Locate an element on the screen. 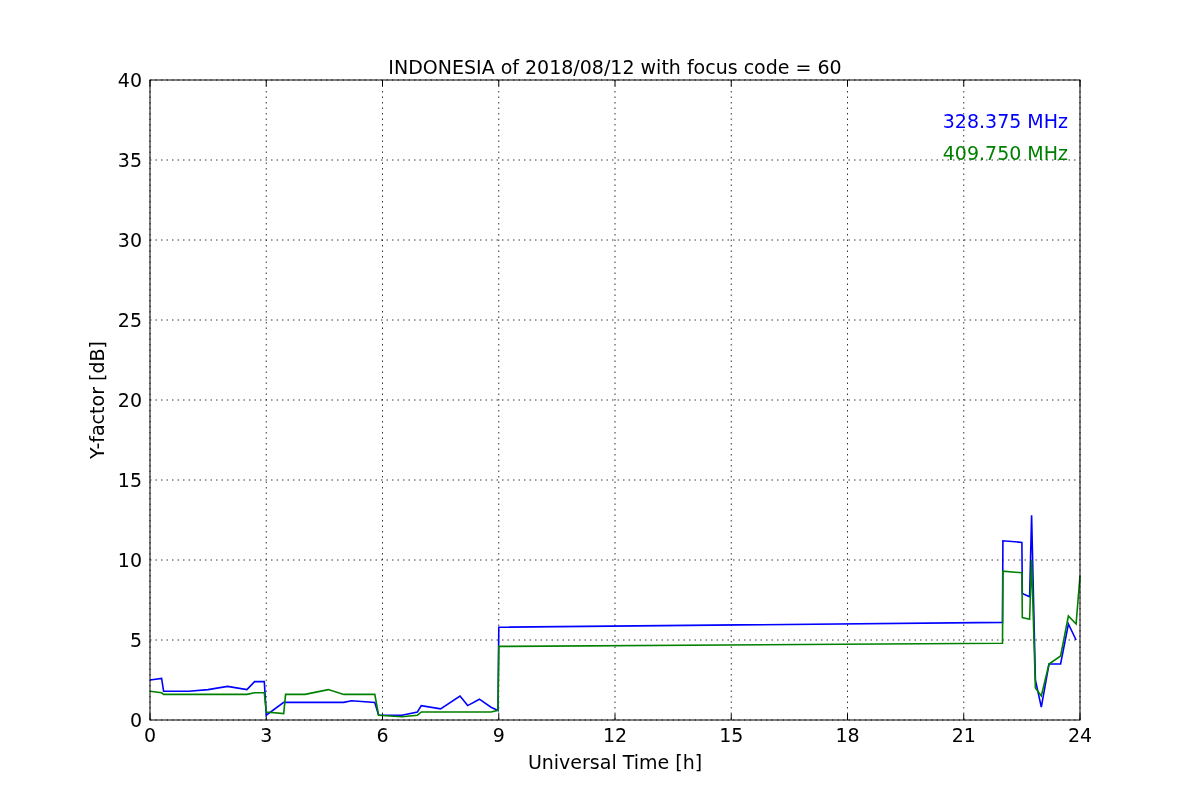  chart-title: INDONESIA of 2018/08/12 with focus code = 60 is located at coordinates (615, 67).